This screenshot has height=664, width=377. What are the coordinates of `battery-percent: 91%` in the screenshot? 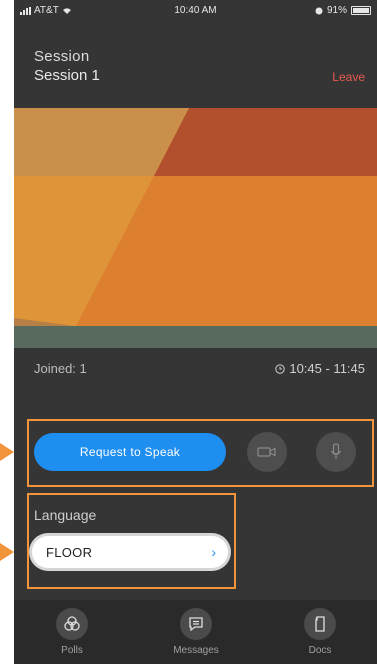 It's located at (336, 10).